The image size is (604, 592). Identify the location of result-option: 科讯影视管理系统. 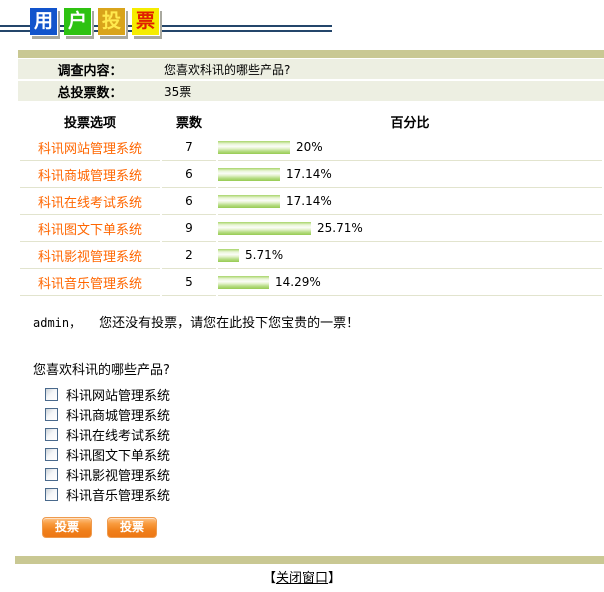
(90, 255).